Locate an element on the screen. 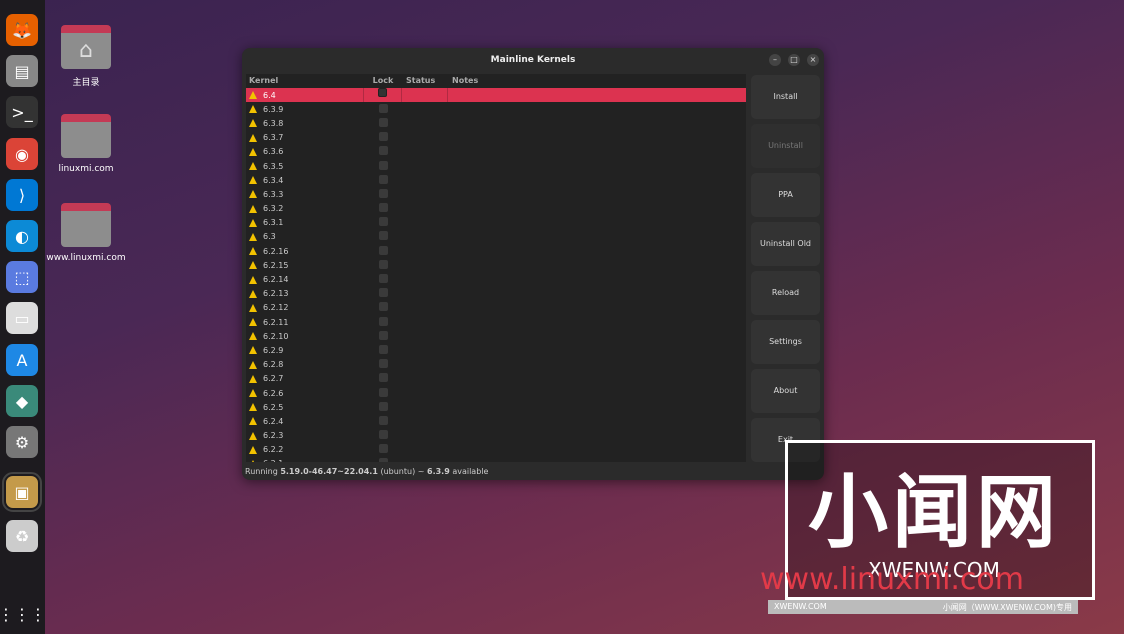 This screenshot has height=634, width=1124. maximize-button: □ is located at coordinates (794, 60).